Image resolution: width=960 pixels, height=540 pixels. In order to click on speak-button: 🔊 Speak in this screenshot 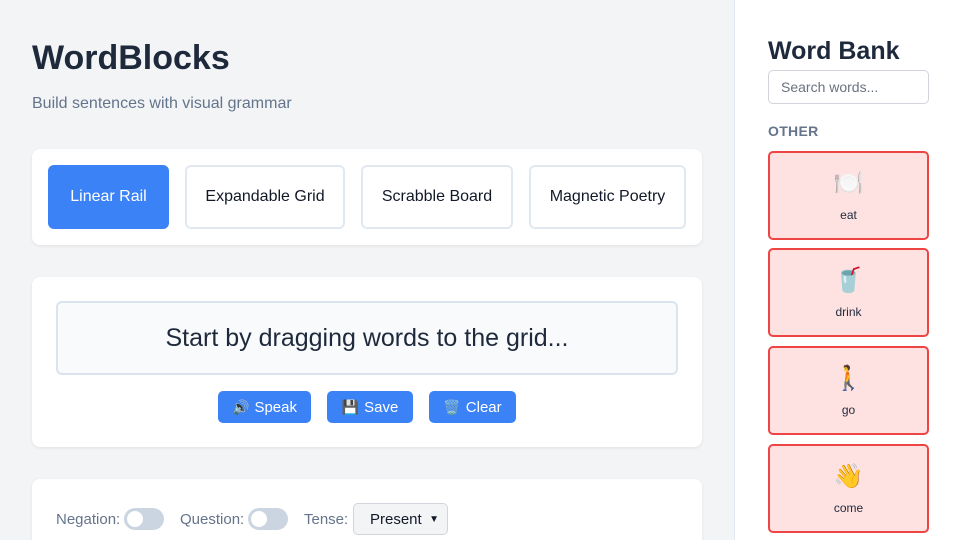, I will do `click(264, 407)`.